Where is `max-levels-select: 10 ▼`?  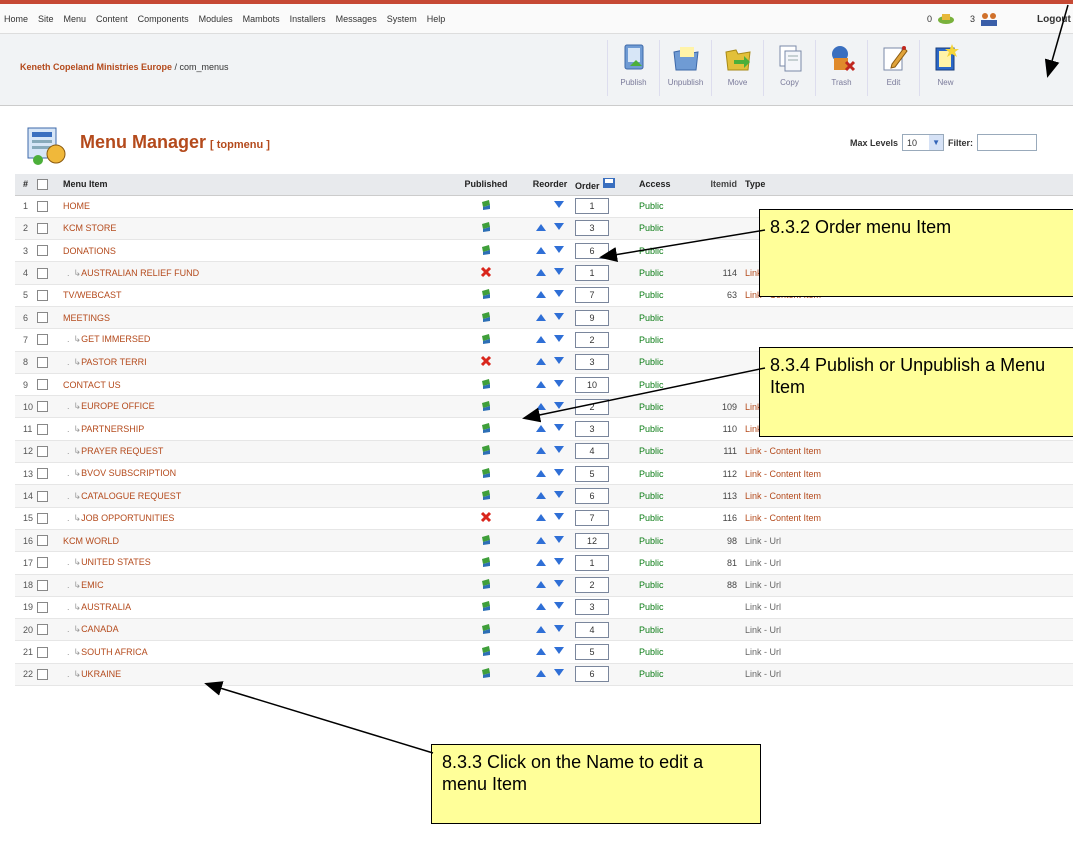
max-levels-select: 10 ▼ is located at coordinates (923, 142).